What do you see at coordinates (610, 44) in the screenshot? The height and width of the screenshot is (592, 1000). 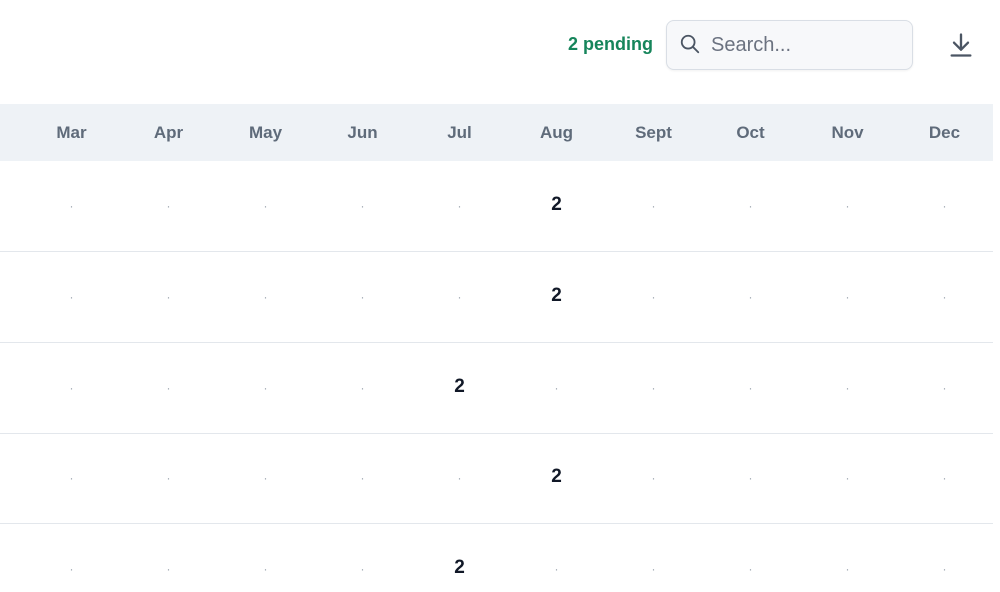 I see `pending-count: 2 pending` at bounding box center [610, 44].